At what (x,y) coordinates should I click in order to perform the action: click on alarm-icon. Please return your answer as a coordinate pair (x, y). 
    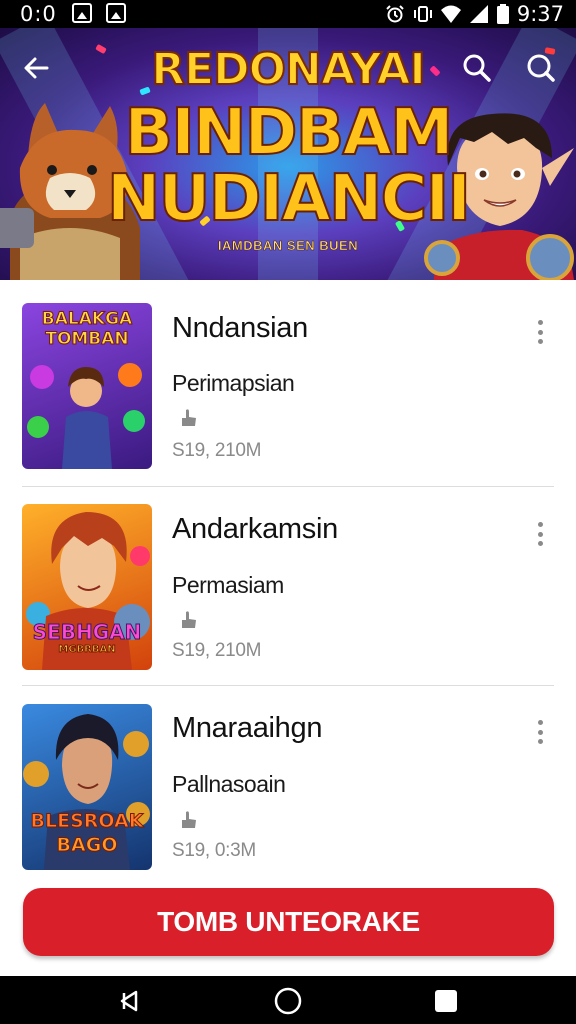
    Looking at the image, I should click on (395, 14).